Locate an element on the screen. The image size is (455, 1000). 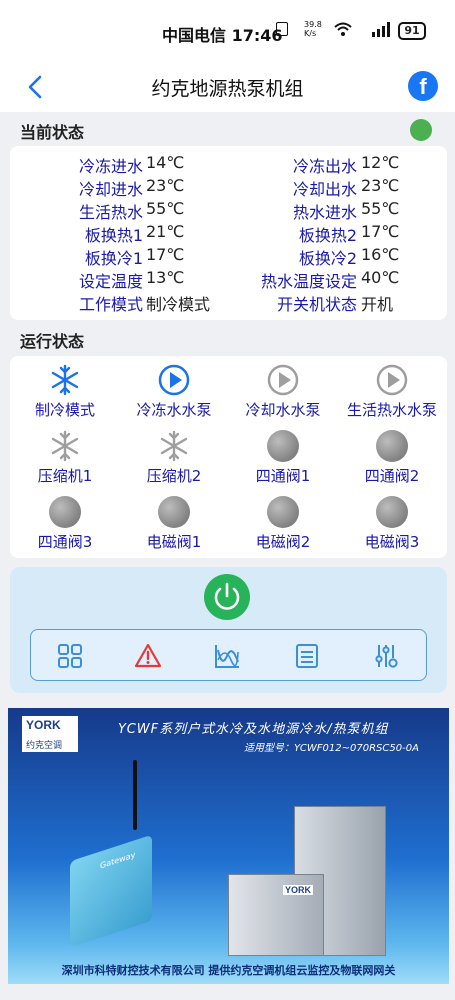
tile-label: 冷冻水水泵 is located at coordinates (174, 410).